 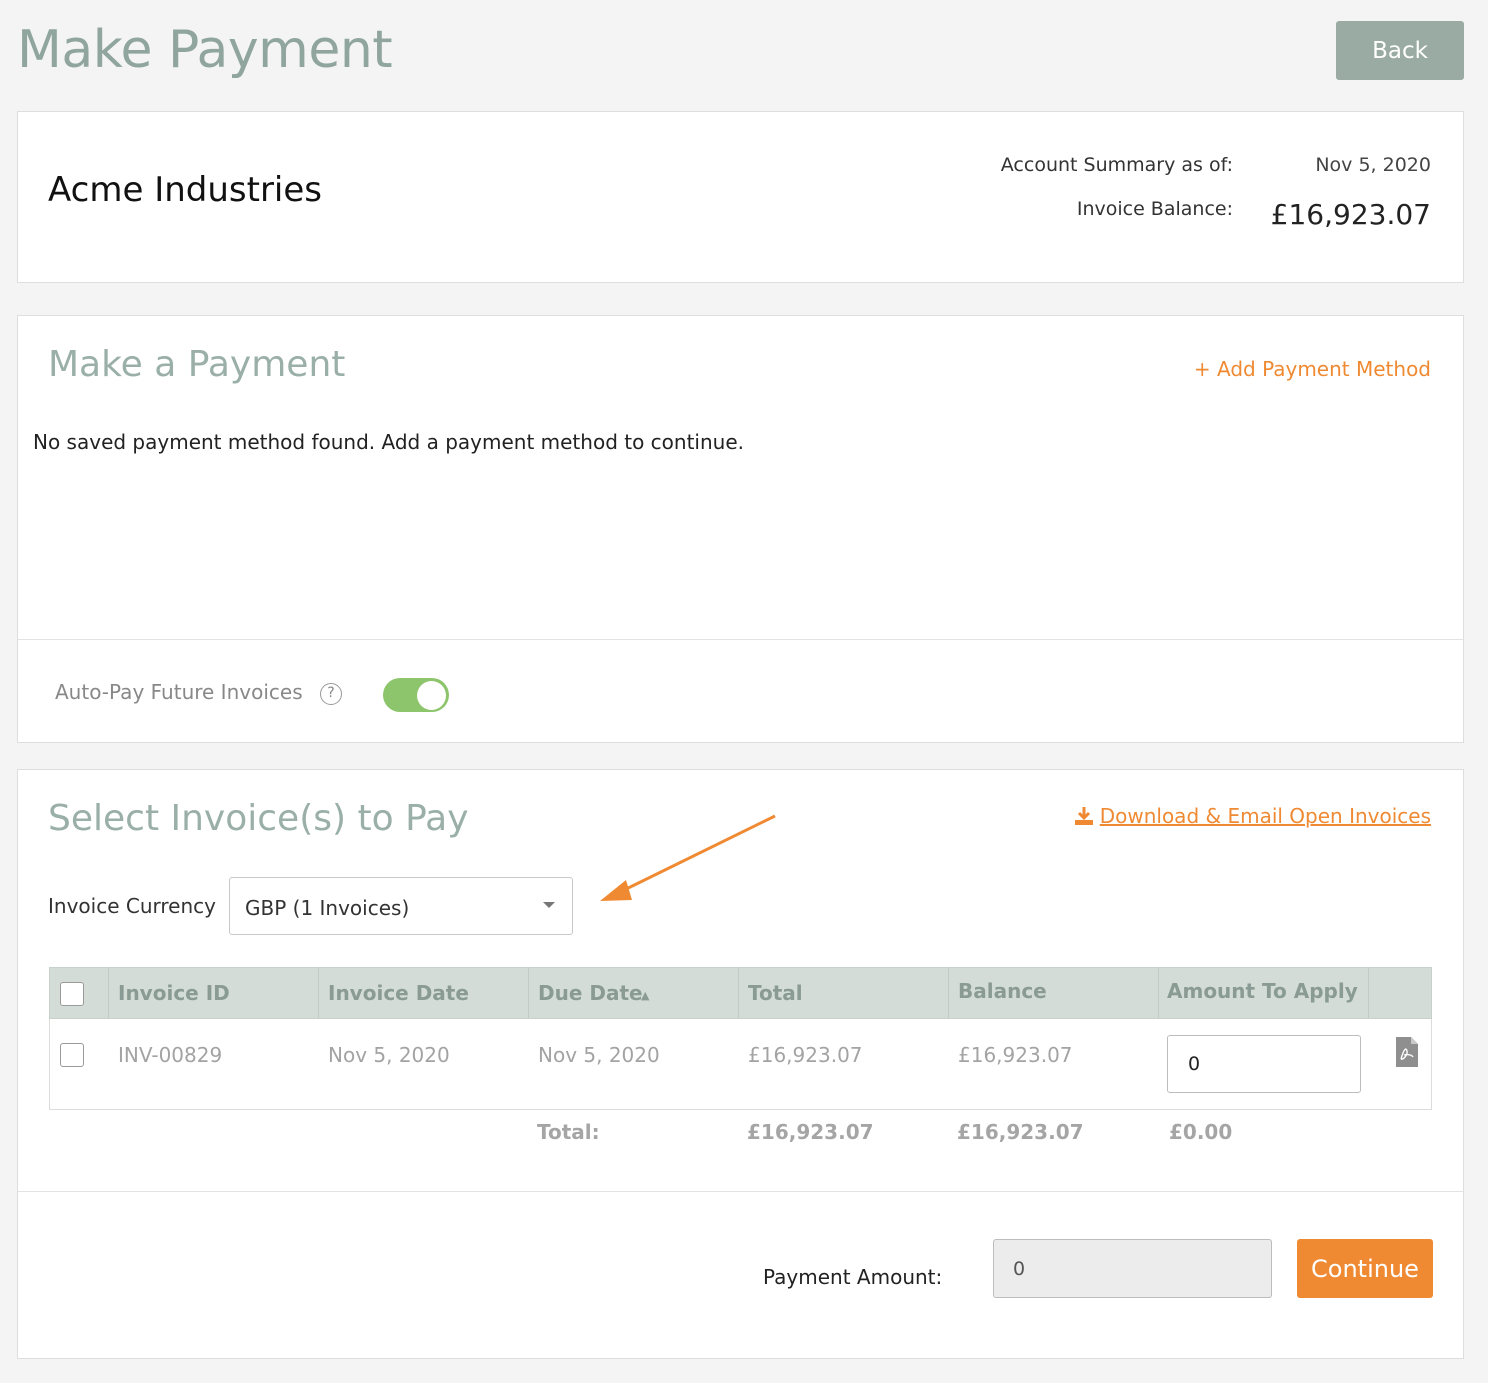 I want to click on dropdown-caret-icon, so click(x=549, y=905).